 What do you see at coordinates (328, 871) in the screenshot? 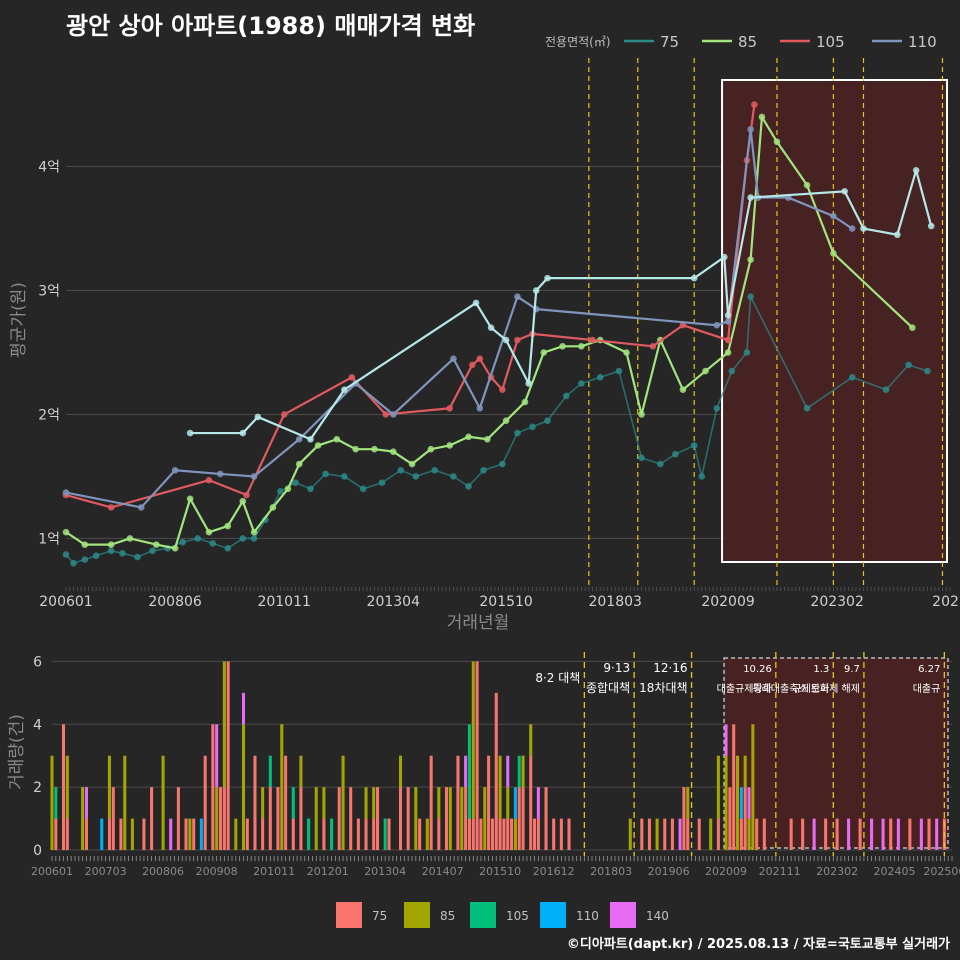
I see `volume-x-tick-label: 201201` at bounding box center [328, 871].